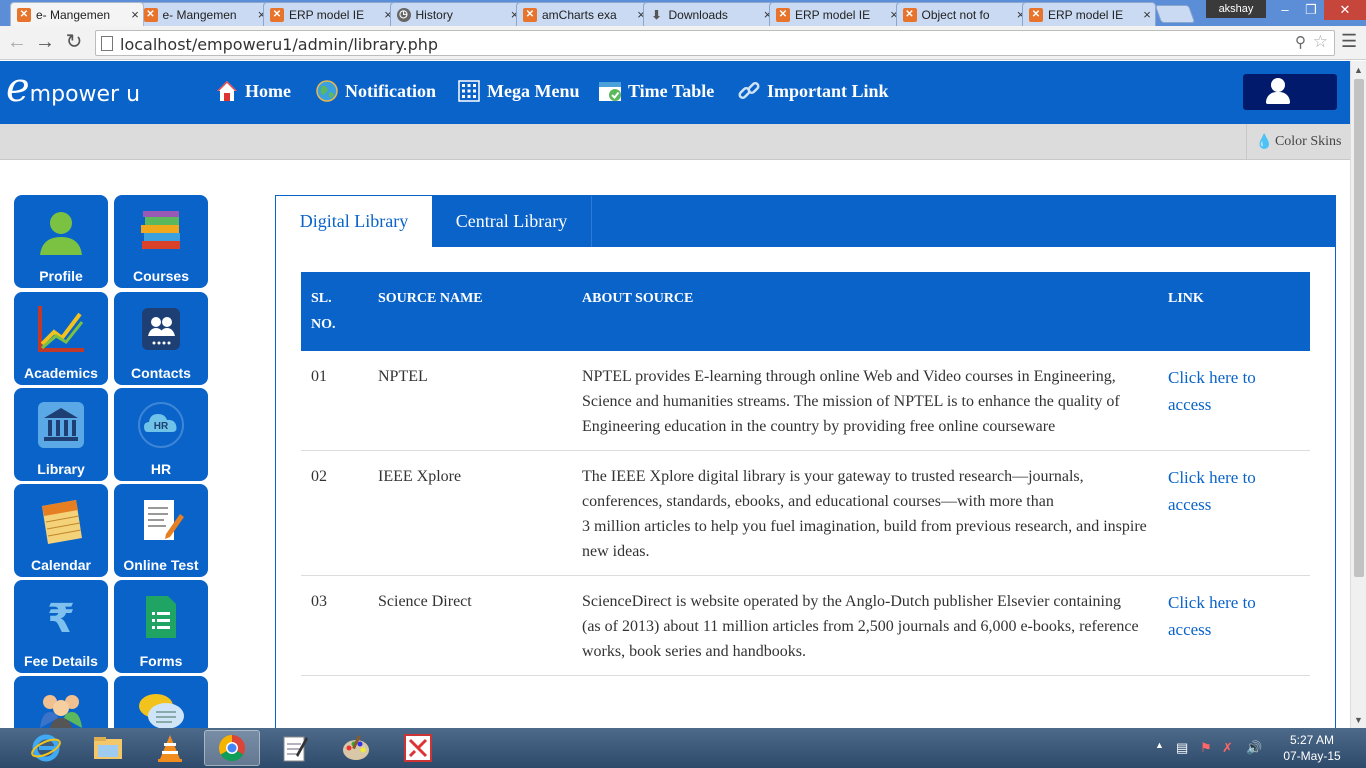  I want to click on chrome-icon, so click(232, 748).